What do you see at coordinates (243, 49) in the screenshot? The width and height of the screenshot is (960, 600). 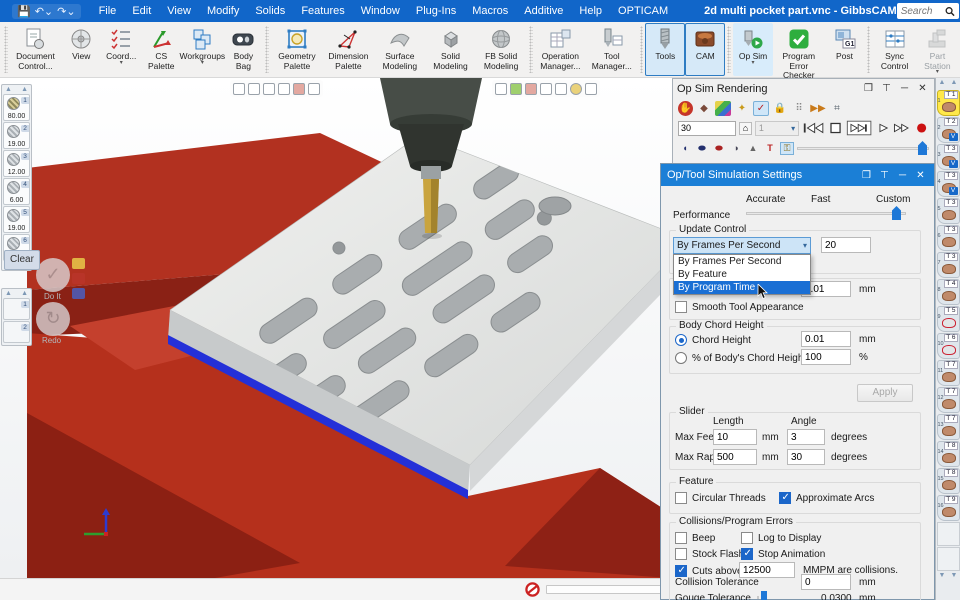 I see `ribbon-body-bag: Body Bag` at bounding box center [243, 49].